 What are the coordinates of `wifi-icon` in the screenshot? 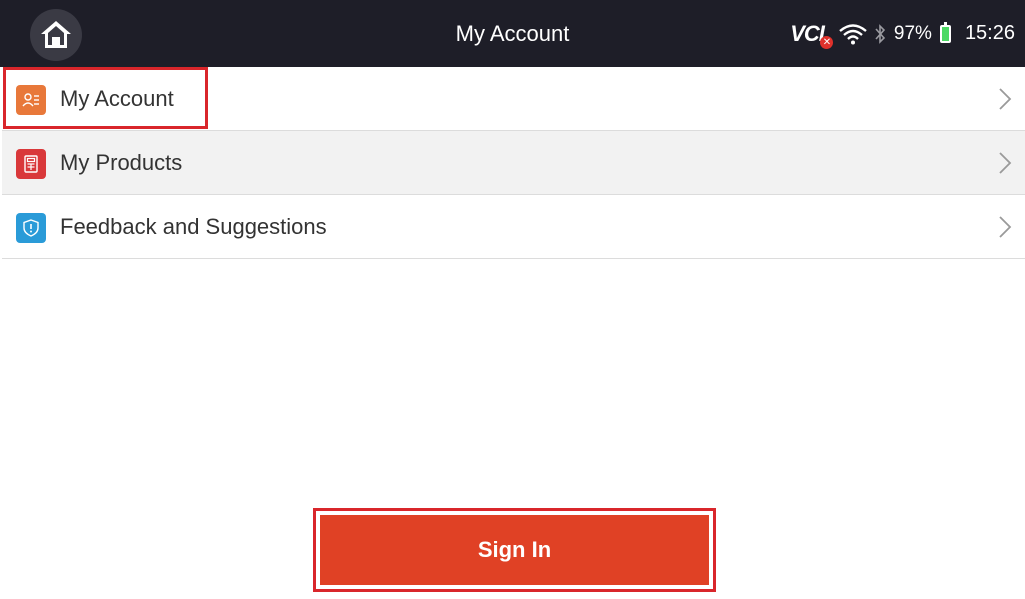 It's located at (853, 33).